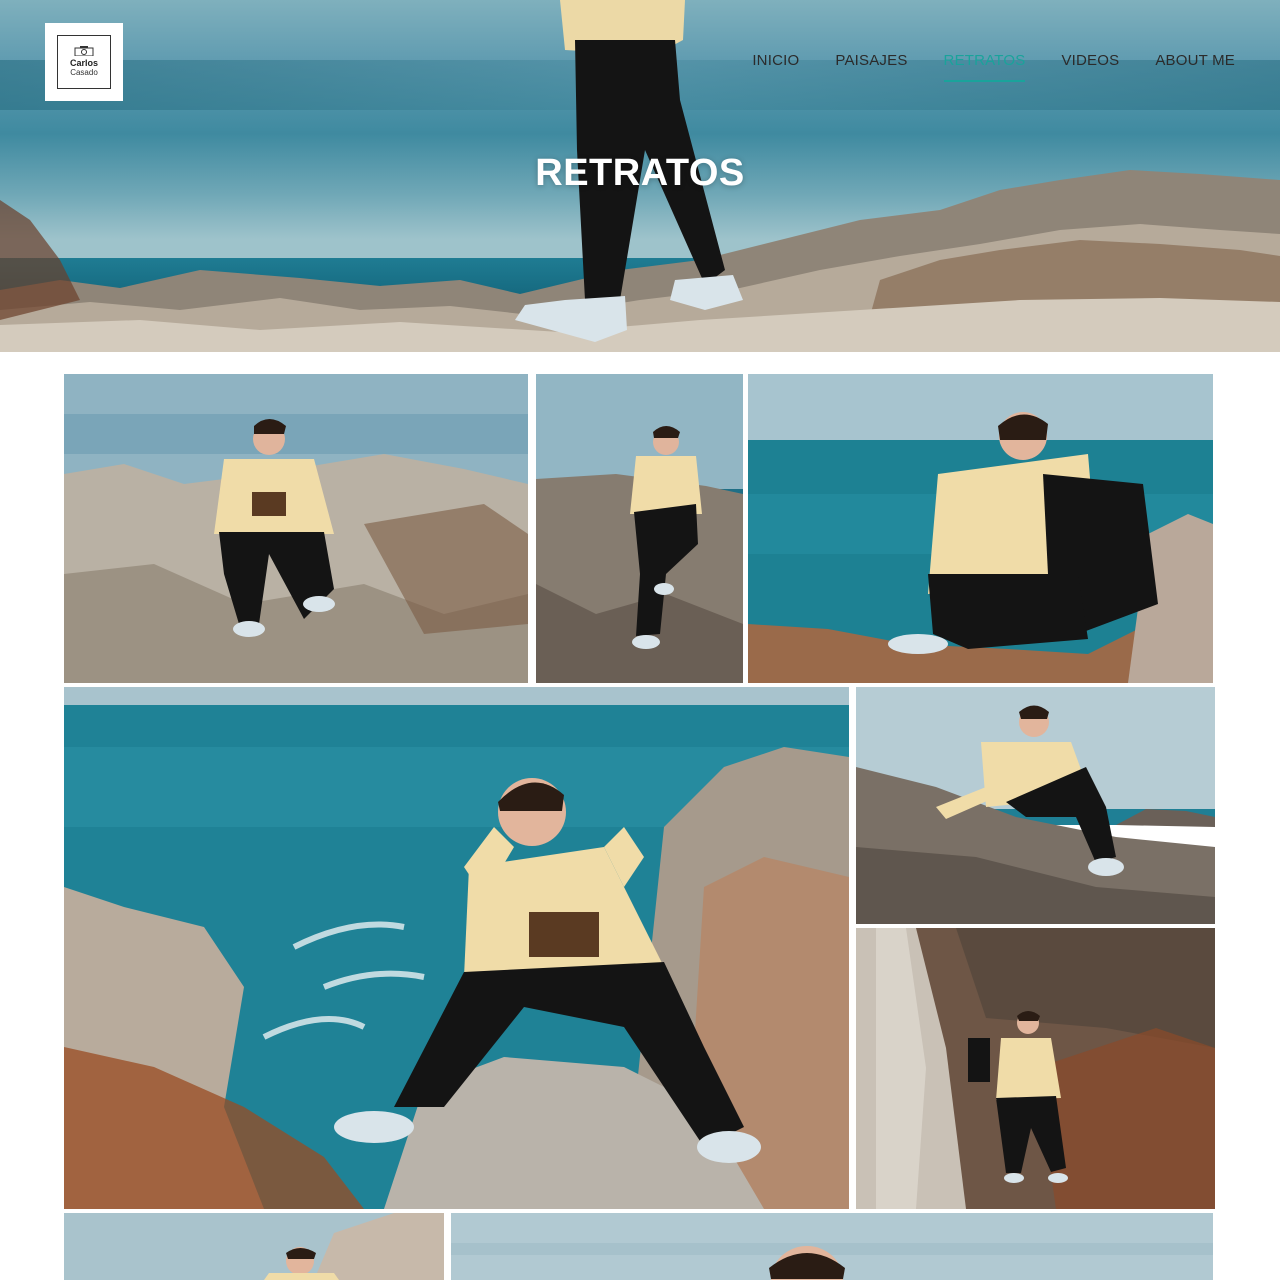 Image resolution: width=1280 pixels, height=1280 pixels. Describe the element at coordinates (1195, 67) in the screenshot. I see `nav-item-about-me: ABOUT ME` at that location.